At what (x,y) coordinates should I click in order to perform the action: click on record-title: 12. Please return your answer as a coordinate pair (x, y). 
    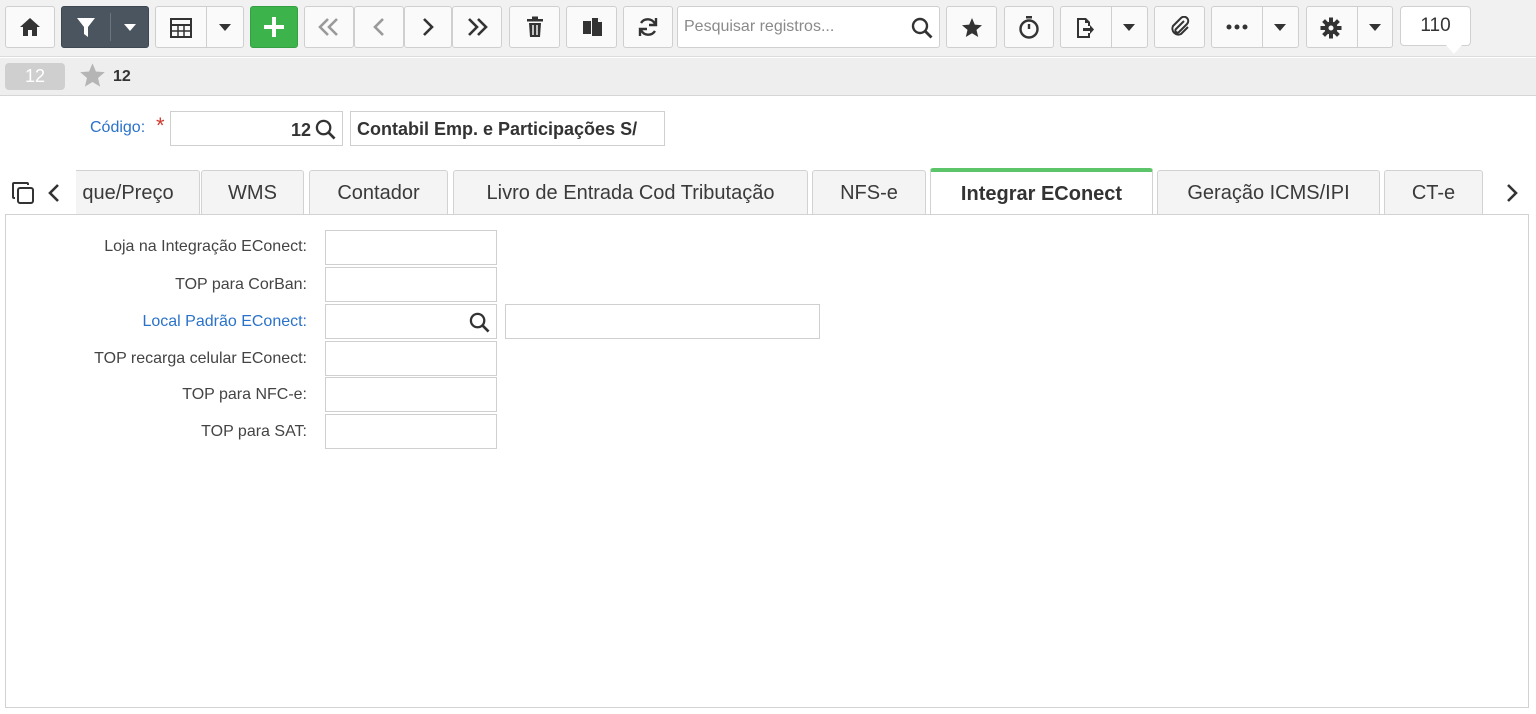
    Looking at the image, I should click on (122, 76).